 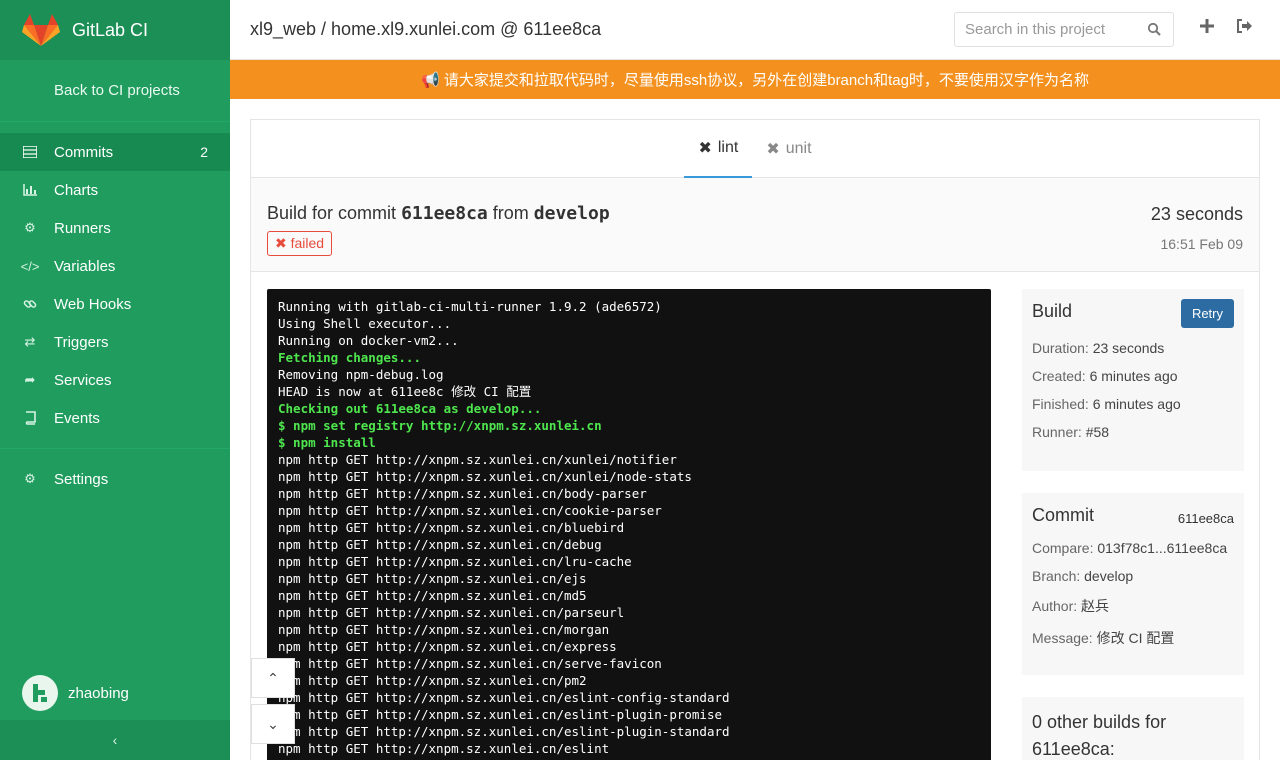 I want to click on tab-label: lint, so click(x=728, y=147).